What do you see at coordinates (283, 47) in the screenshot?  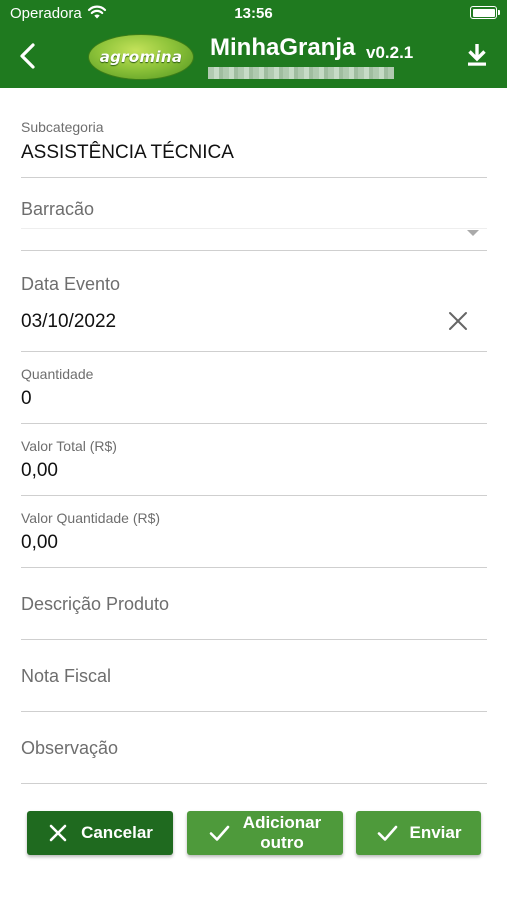 I see `app-title: MinhaGranja` at bounding box center [283, 47].